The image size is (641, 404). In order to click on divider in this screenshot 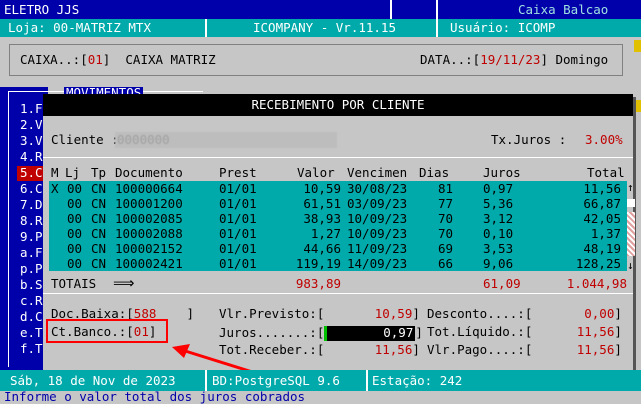, I will do `click(367, 381)`.